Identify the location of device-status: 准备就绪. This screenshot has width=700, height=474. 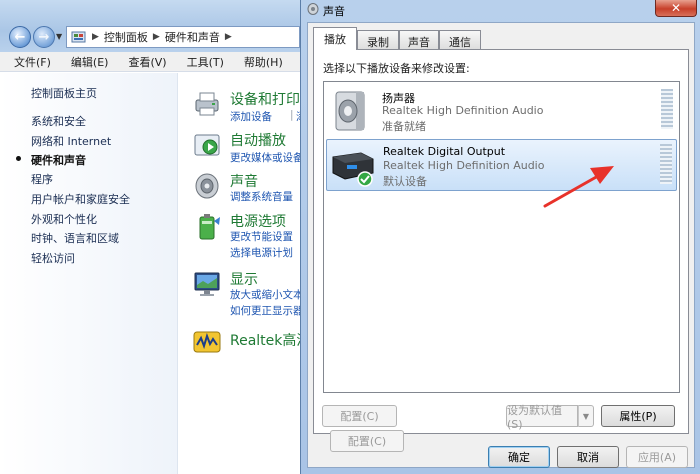
(404, 126).